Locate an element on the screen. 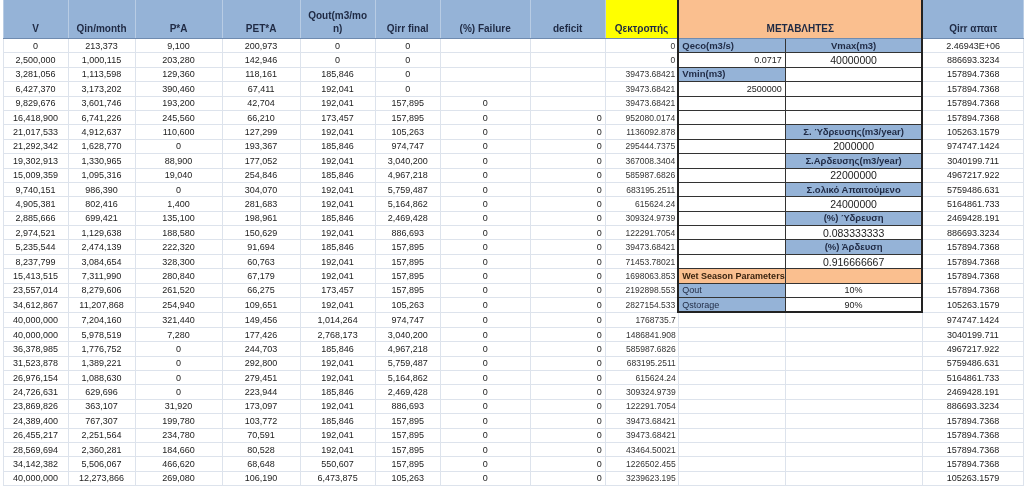  table-cell: 2,474,139 is located at coordinates (102, 247).